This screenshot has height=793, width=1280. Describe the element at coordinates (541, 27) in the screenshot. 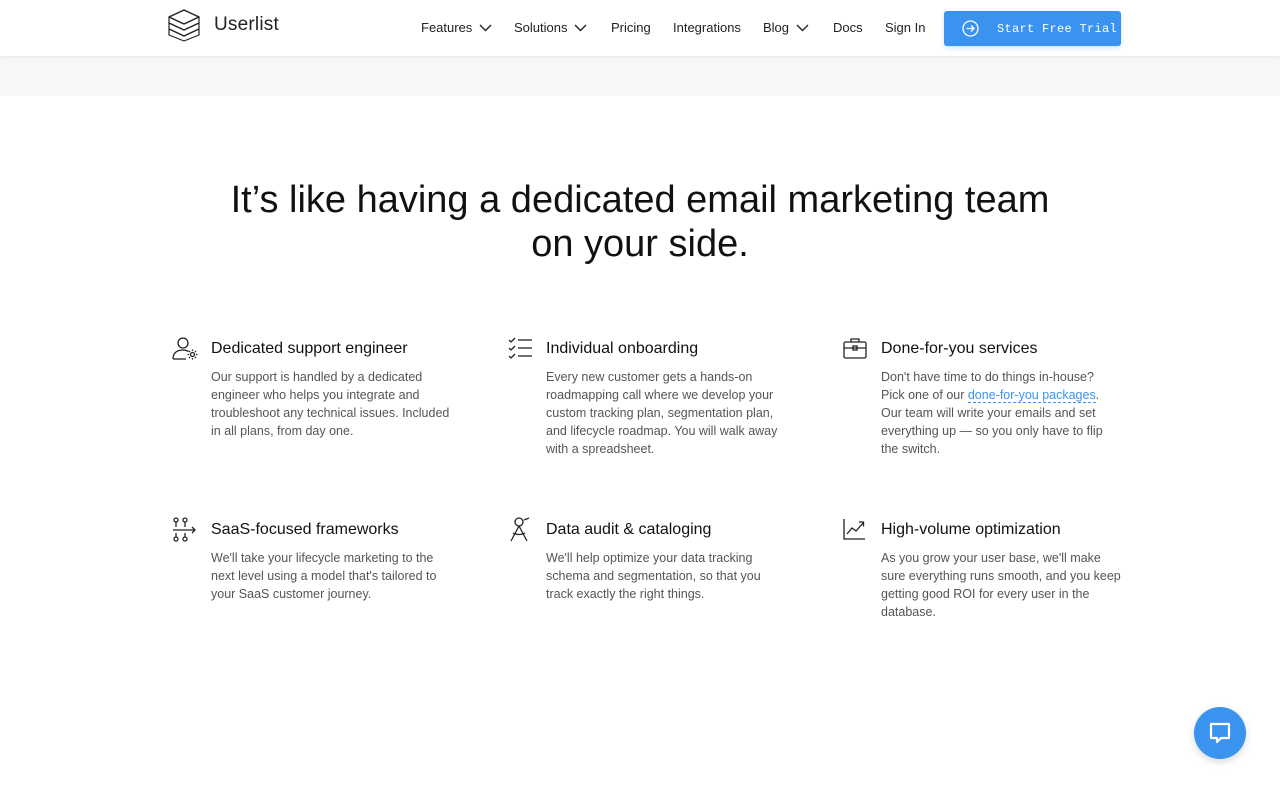

I see `nav-solutions-label: Solutions` at that location.